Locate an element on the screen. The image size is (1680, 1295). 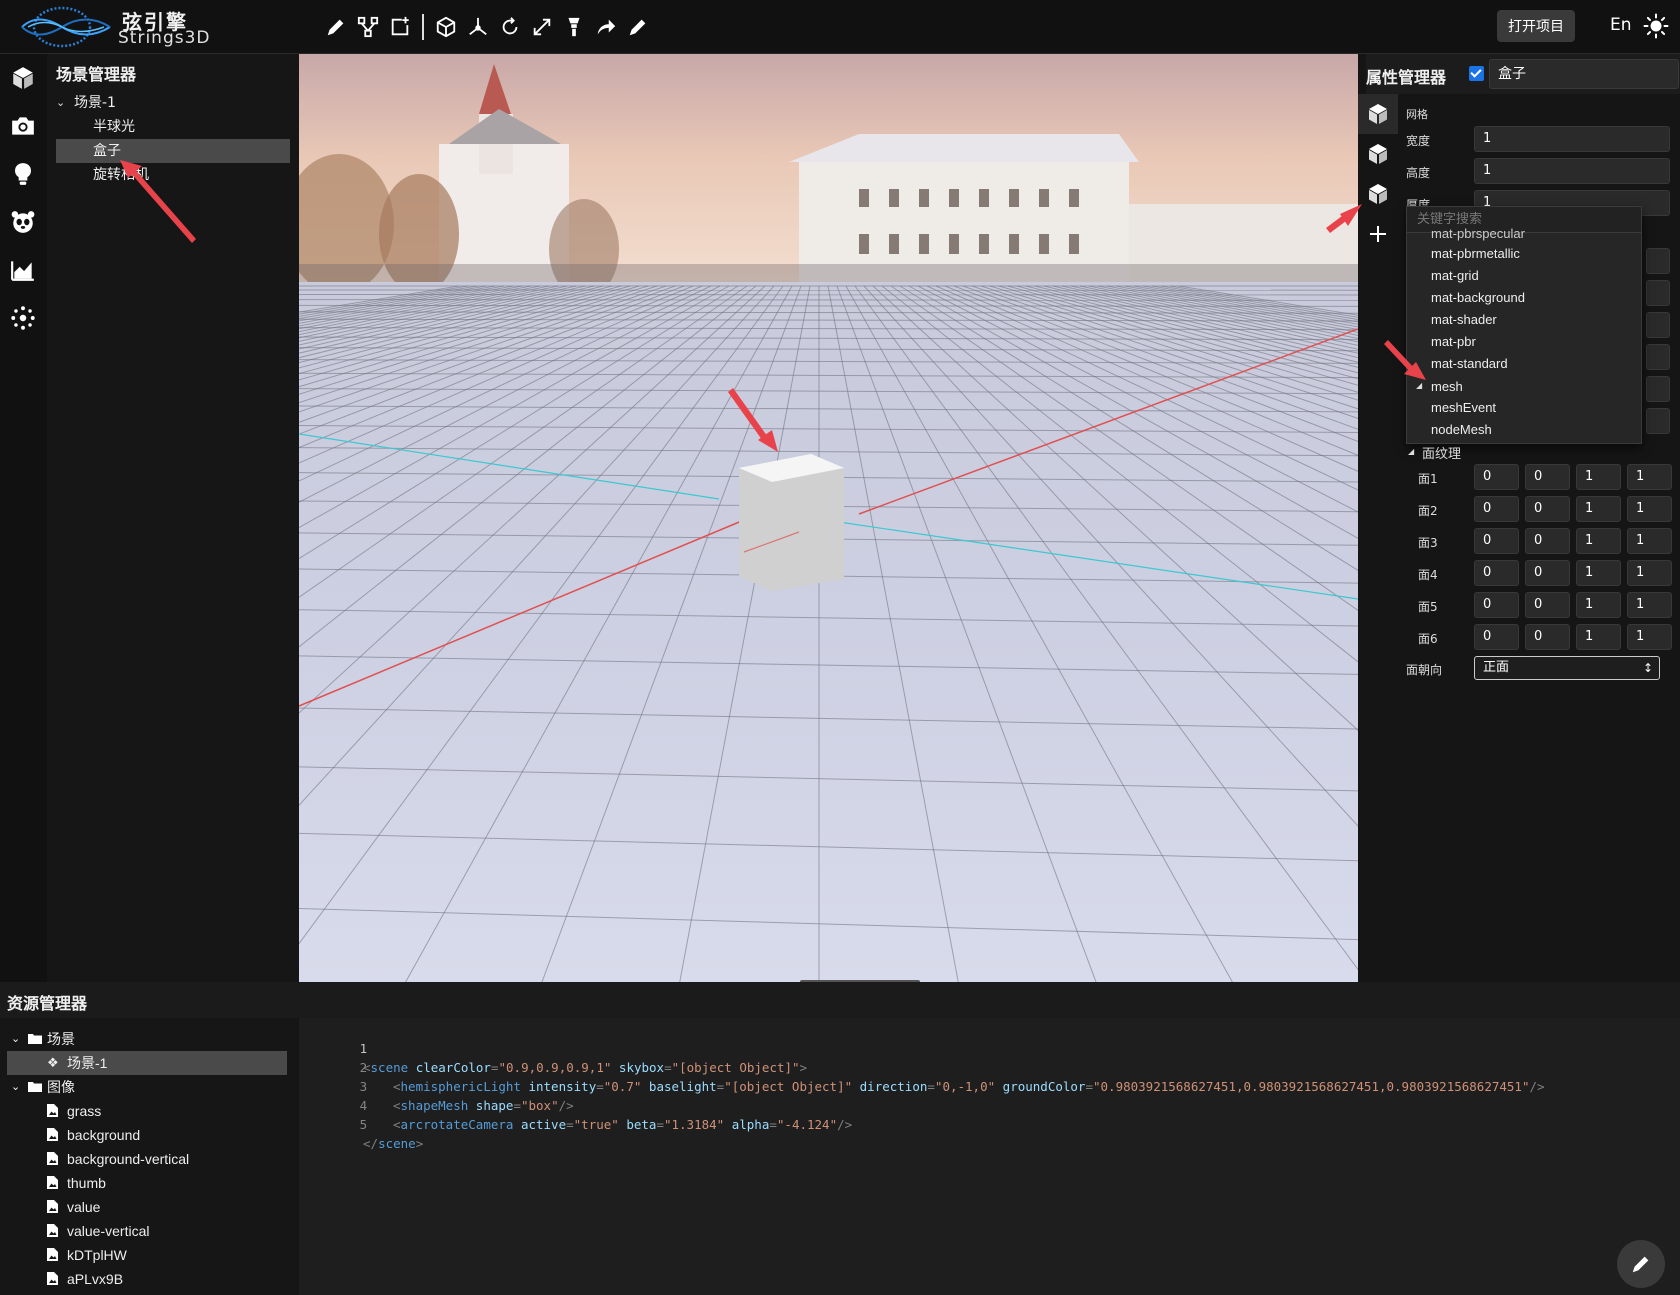
dropdown-item: mat-pbrmetallic is located at coordinates (1475, 254).